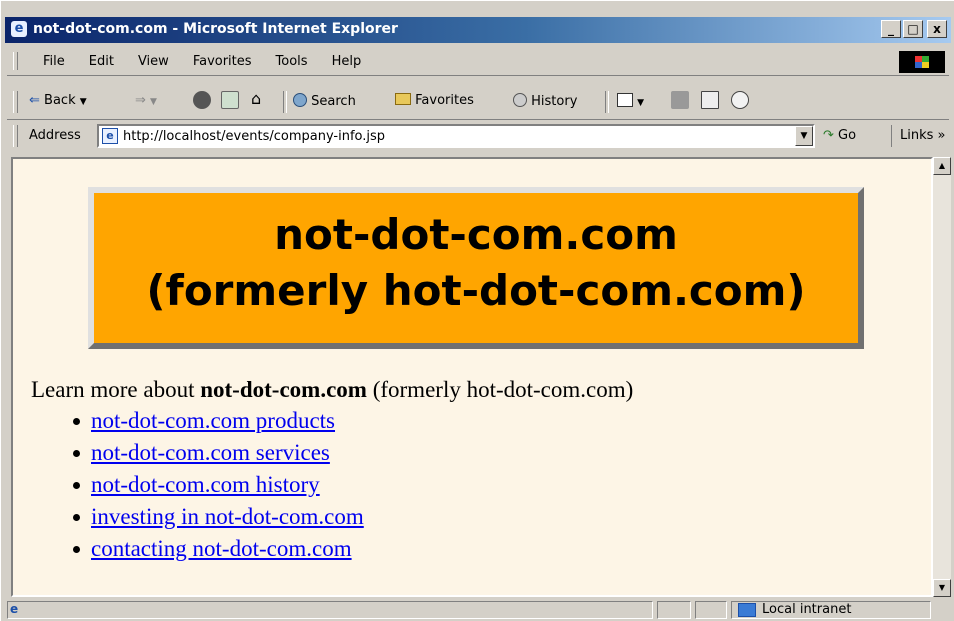 This screenshot has height=621, width=954. What do you see at coordinates (110, 136) in the screenshot?
I see `page-icon: e` at bounding box center [110, 136].